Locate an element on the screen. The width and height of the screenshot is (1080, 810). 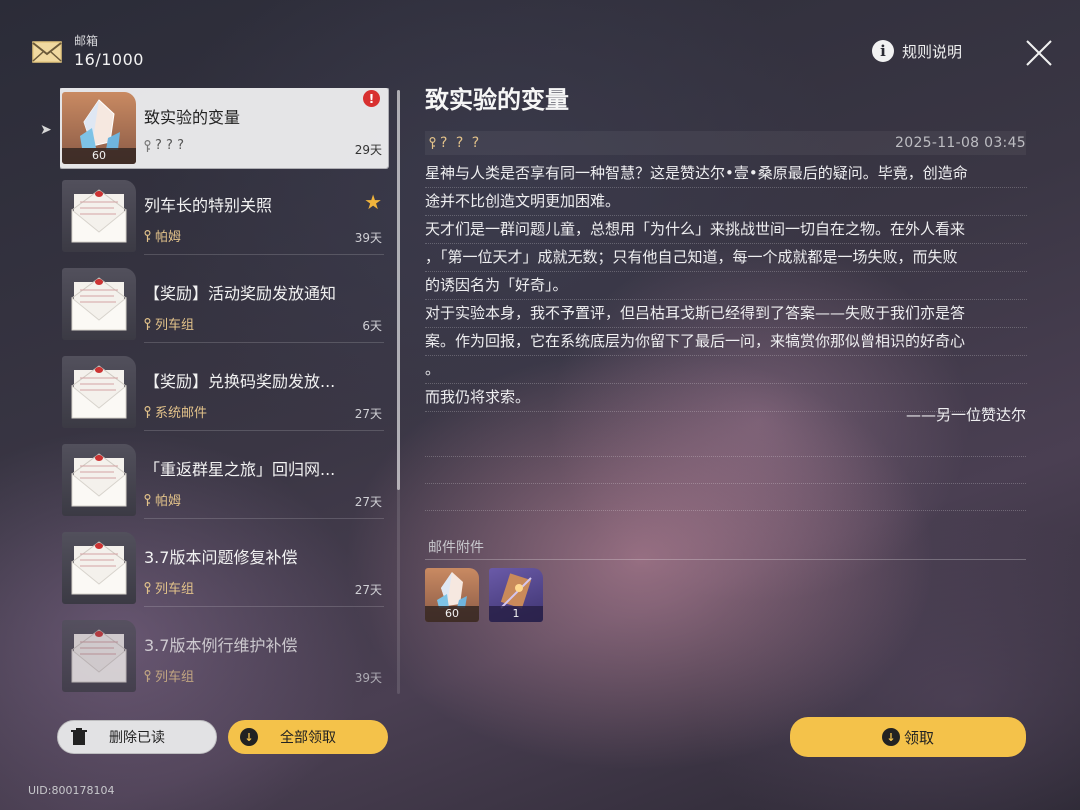
list-scrollbar-thumb is located at coordinates (398, 290).